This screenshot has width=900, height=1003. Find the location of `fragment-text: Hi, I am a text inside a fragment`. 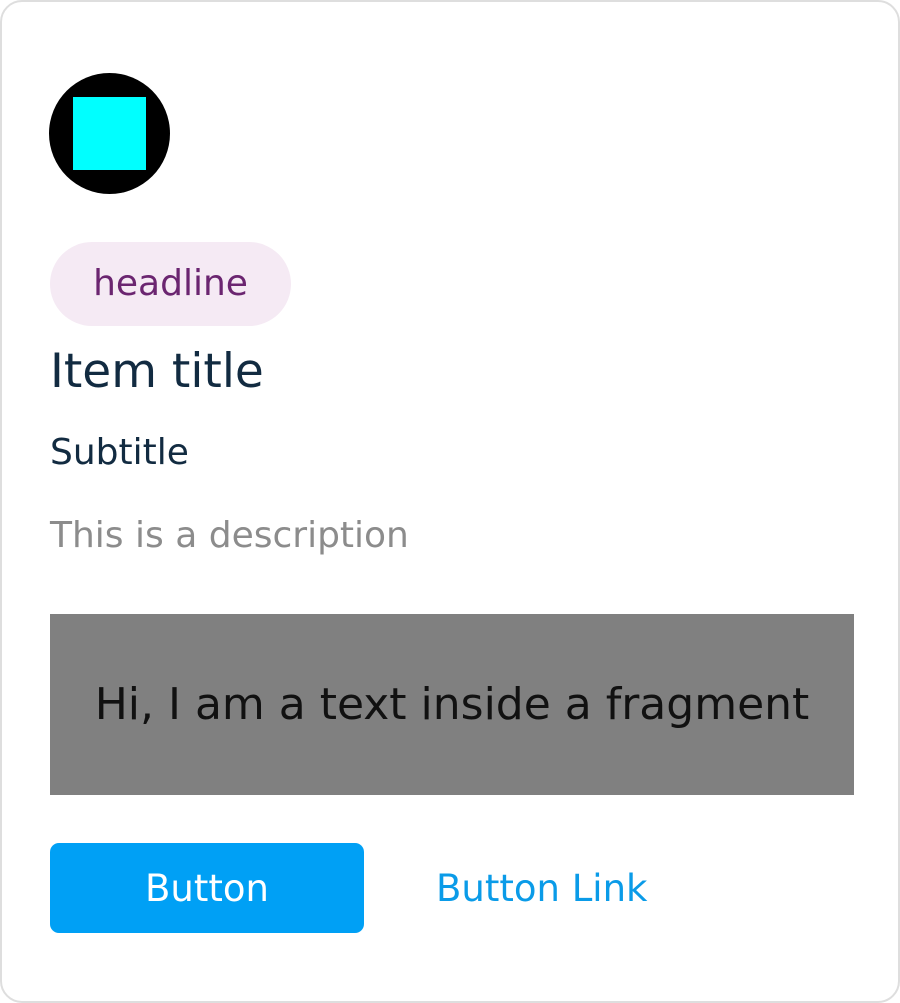

fragment-text: Hi, I am a text inside a fragment is located at coordinates (452, 704).